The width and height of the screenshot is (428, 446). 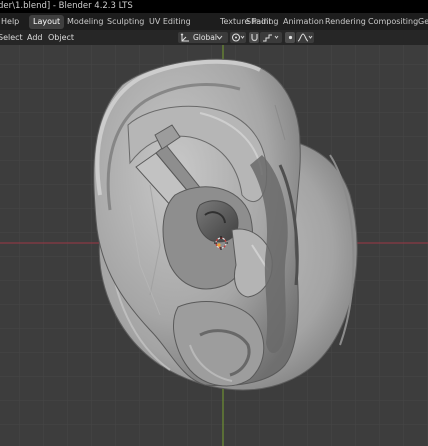 I want to click on viewport-header: Select Add Object Global, so click(x=214, y=37).